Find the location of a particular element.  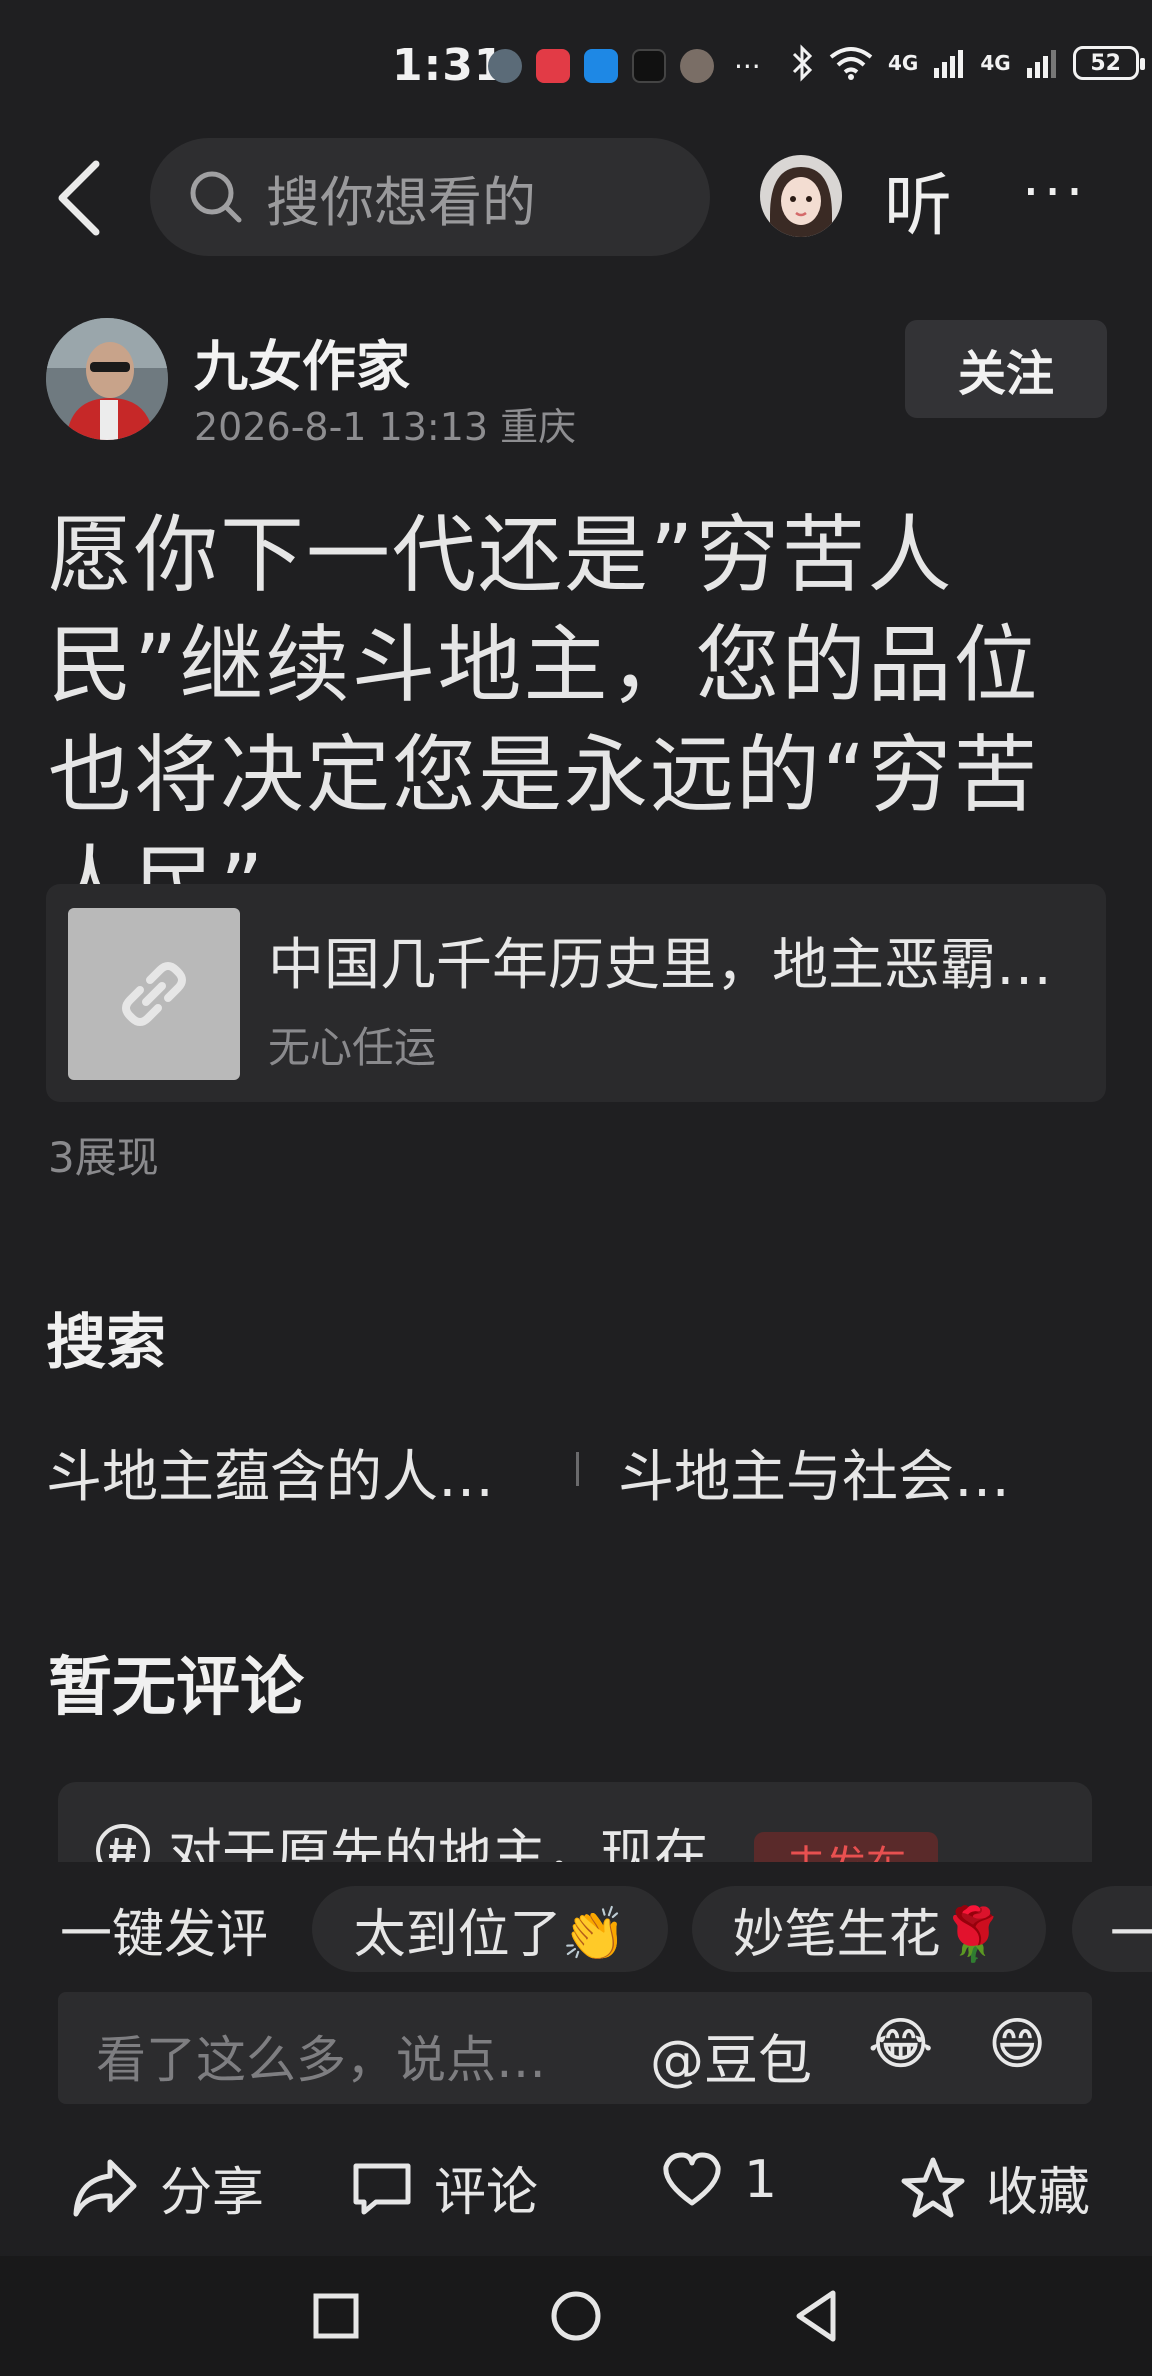

bluetooth-icon is located at coordinates (802, 63).